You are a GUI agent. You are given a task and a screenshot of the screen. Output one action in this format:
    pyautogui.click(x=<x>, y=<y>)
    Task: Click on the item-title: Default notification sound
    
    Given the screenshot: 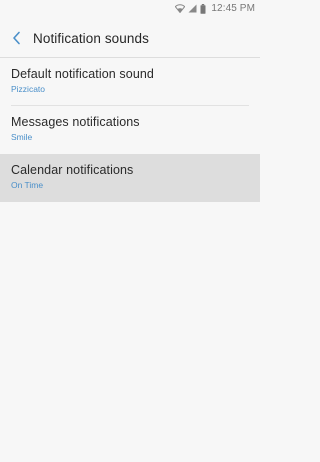 What is the action you would take?
    pyautogui.click(x=82, y=74)
    